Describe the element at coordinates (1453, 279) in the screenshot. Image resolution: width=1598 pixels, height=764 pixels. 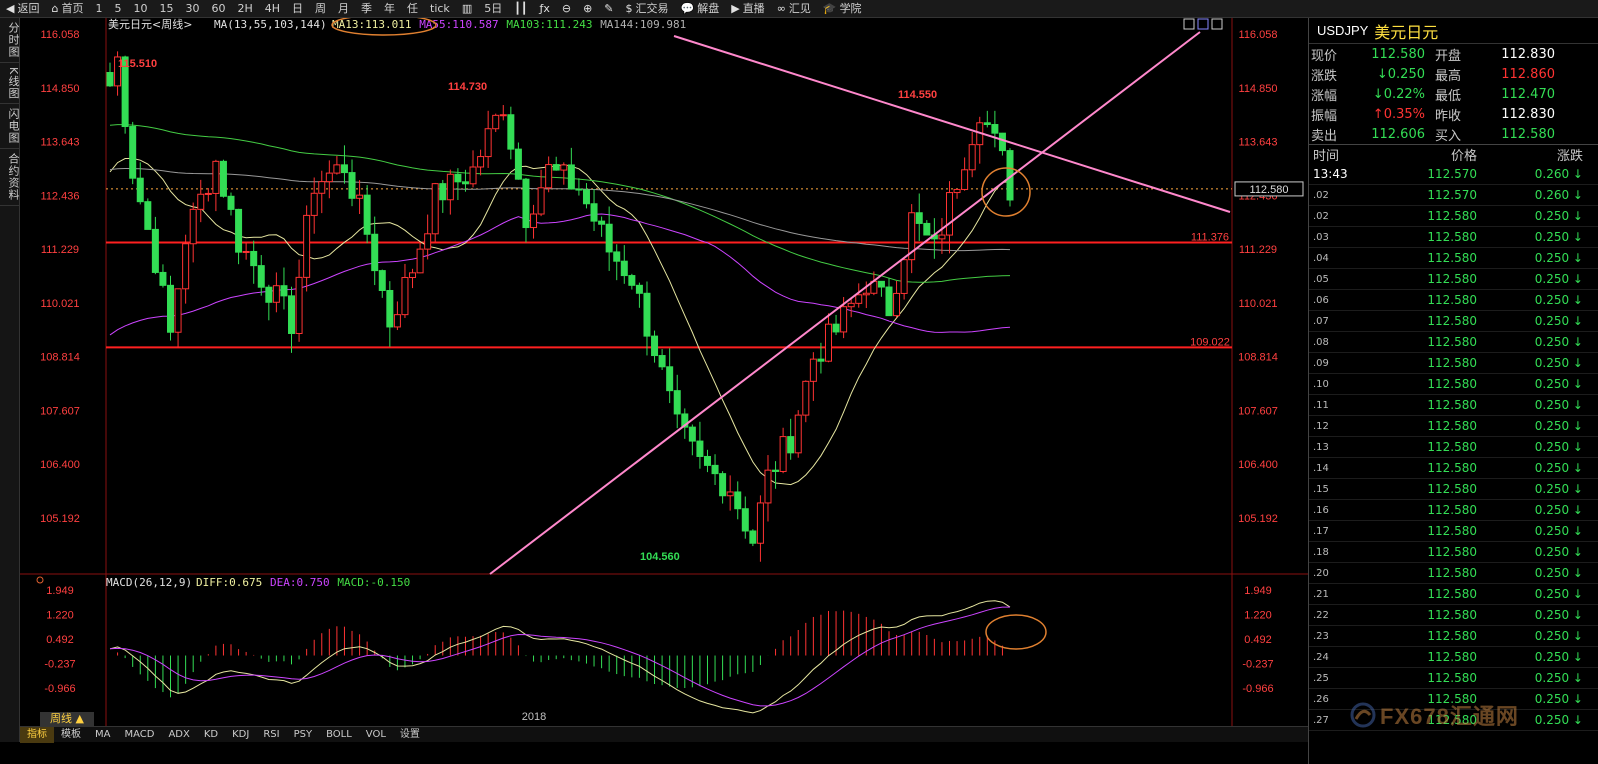
I see `tick-row: .05 112.580 0.250 ↓` at that location.